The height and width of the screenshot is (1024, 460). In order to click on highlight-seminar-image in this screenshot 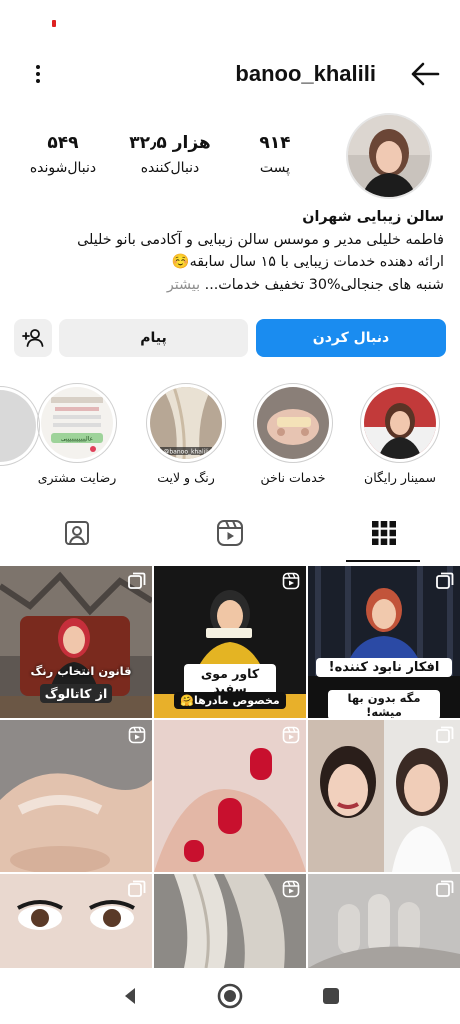, I will do `click(400, 423)`.